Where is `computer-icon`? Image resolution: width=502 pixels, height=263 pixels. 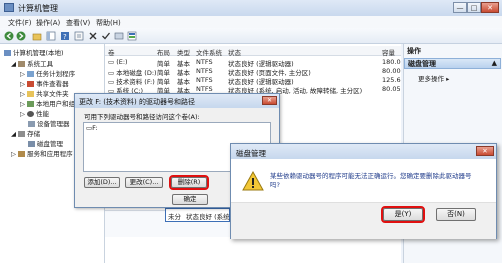
computer-icon is located at coordinates (7, 53).